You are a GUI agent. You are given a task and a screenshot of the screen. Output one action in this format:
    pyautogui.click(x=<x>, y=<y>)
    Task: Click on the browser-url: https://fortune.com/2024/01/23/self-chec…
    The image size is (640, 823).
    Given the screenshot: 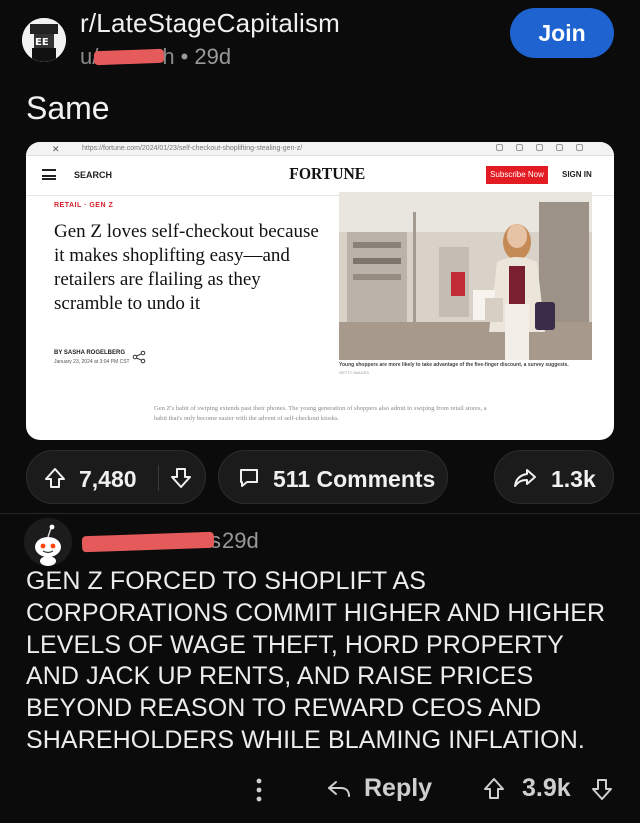 What is the action you would take?
    pyautogui.click(x=192, y=148)
    